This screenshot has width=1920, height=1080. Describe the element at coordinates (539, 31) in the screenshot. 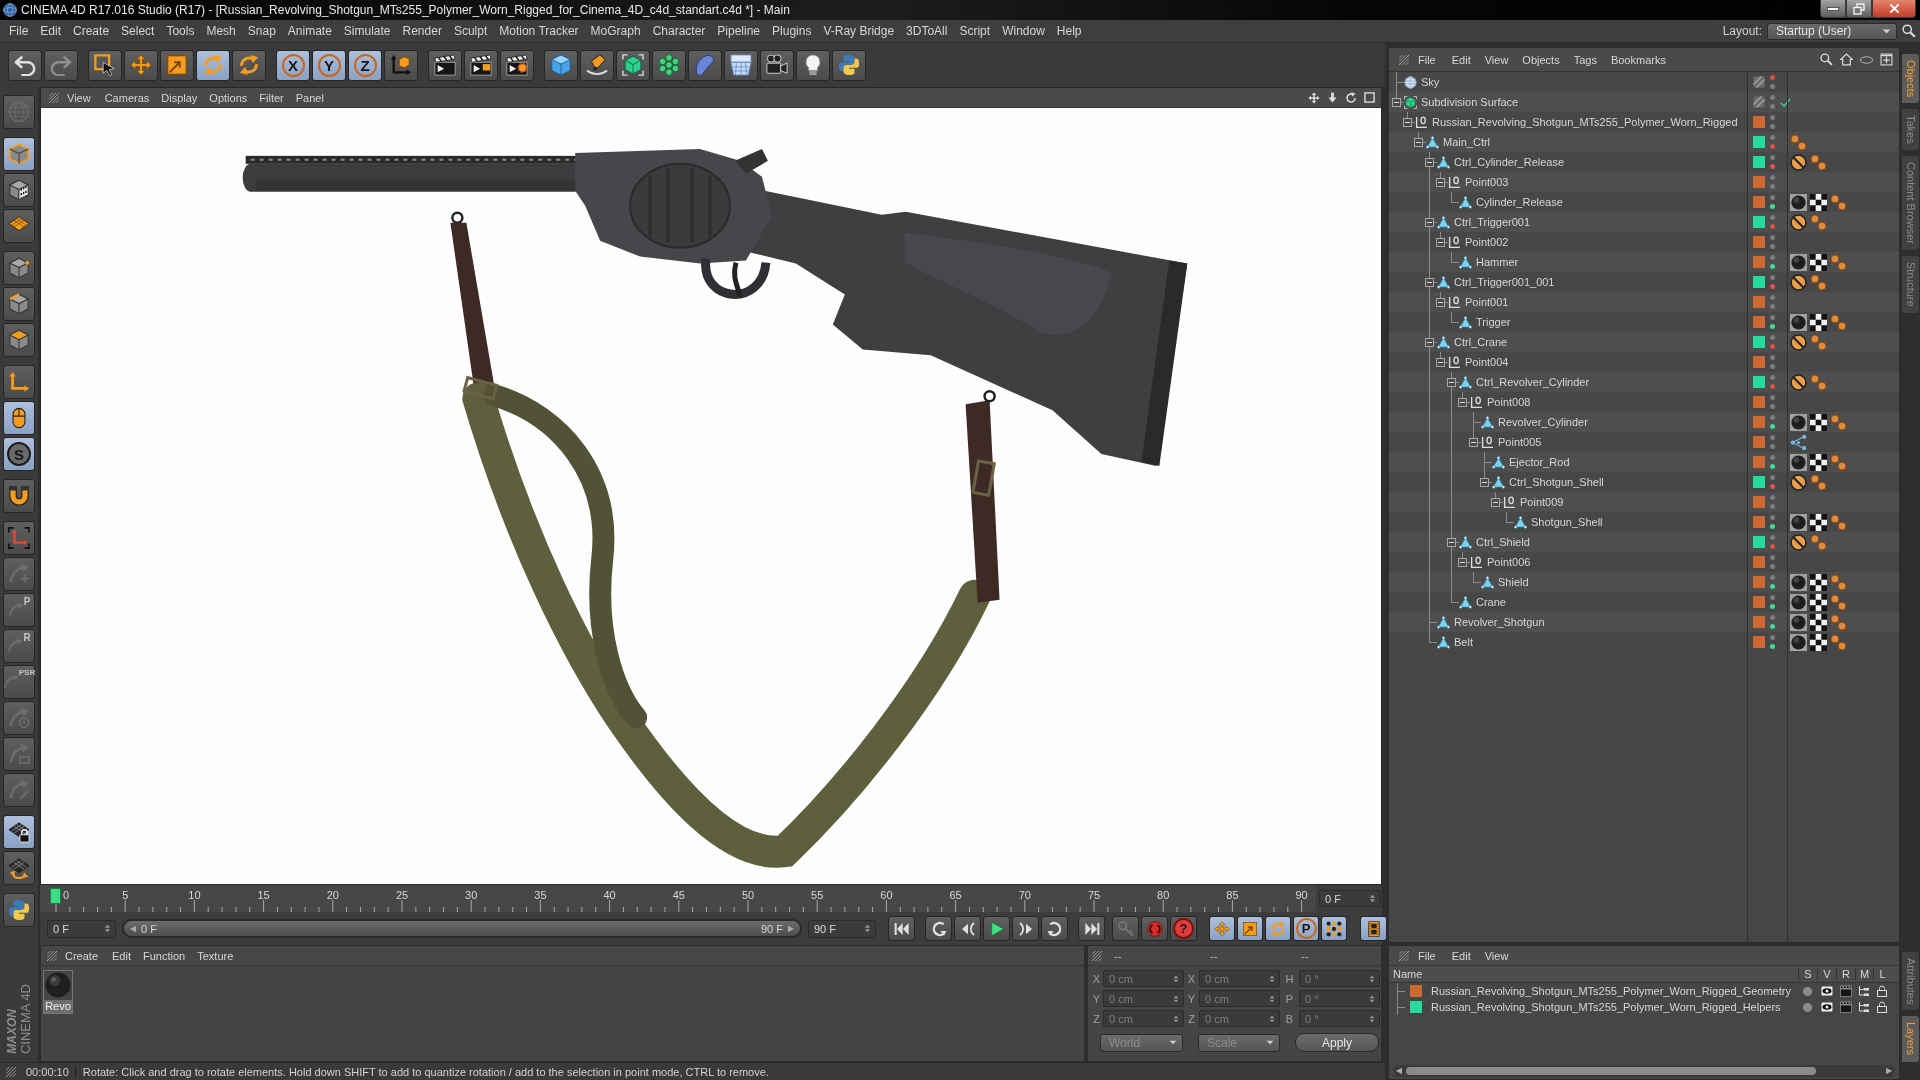

I see `menu-item: Motion Tracker` at that location.